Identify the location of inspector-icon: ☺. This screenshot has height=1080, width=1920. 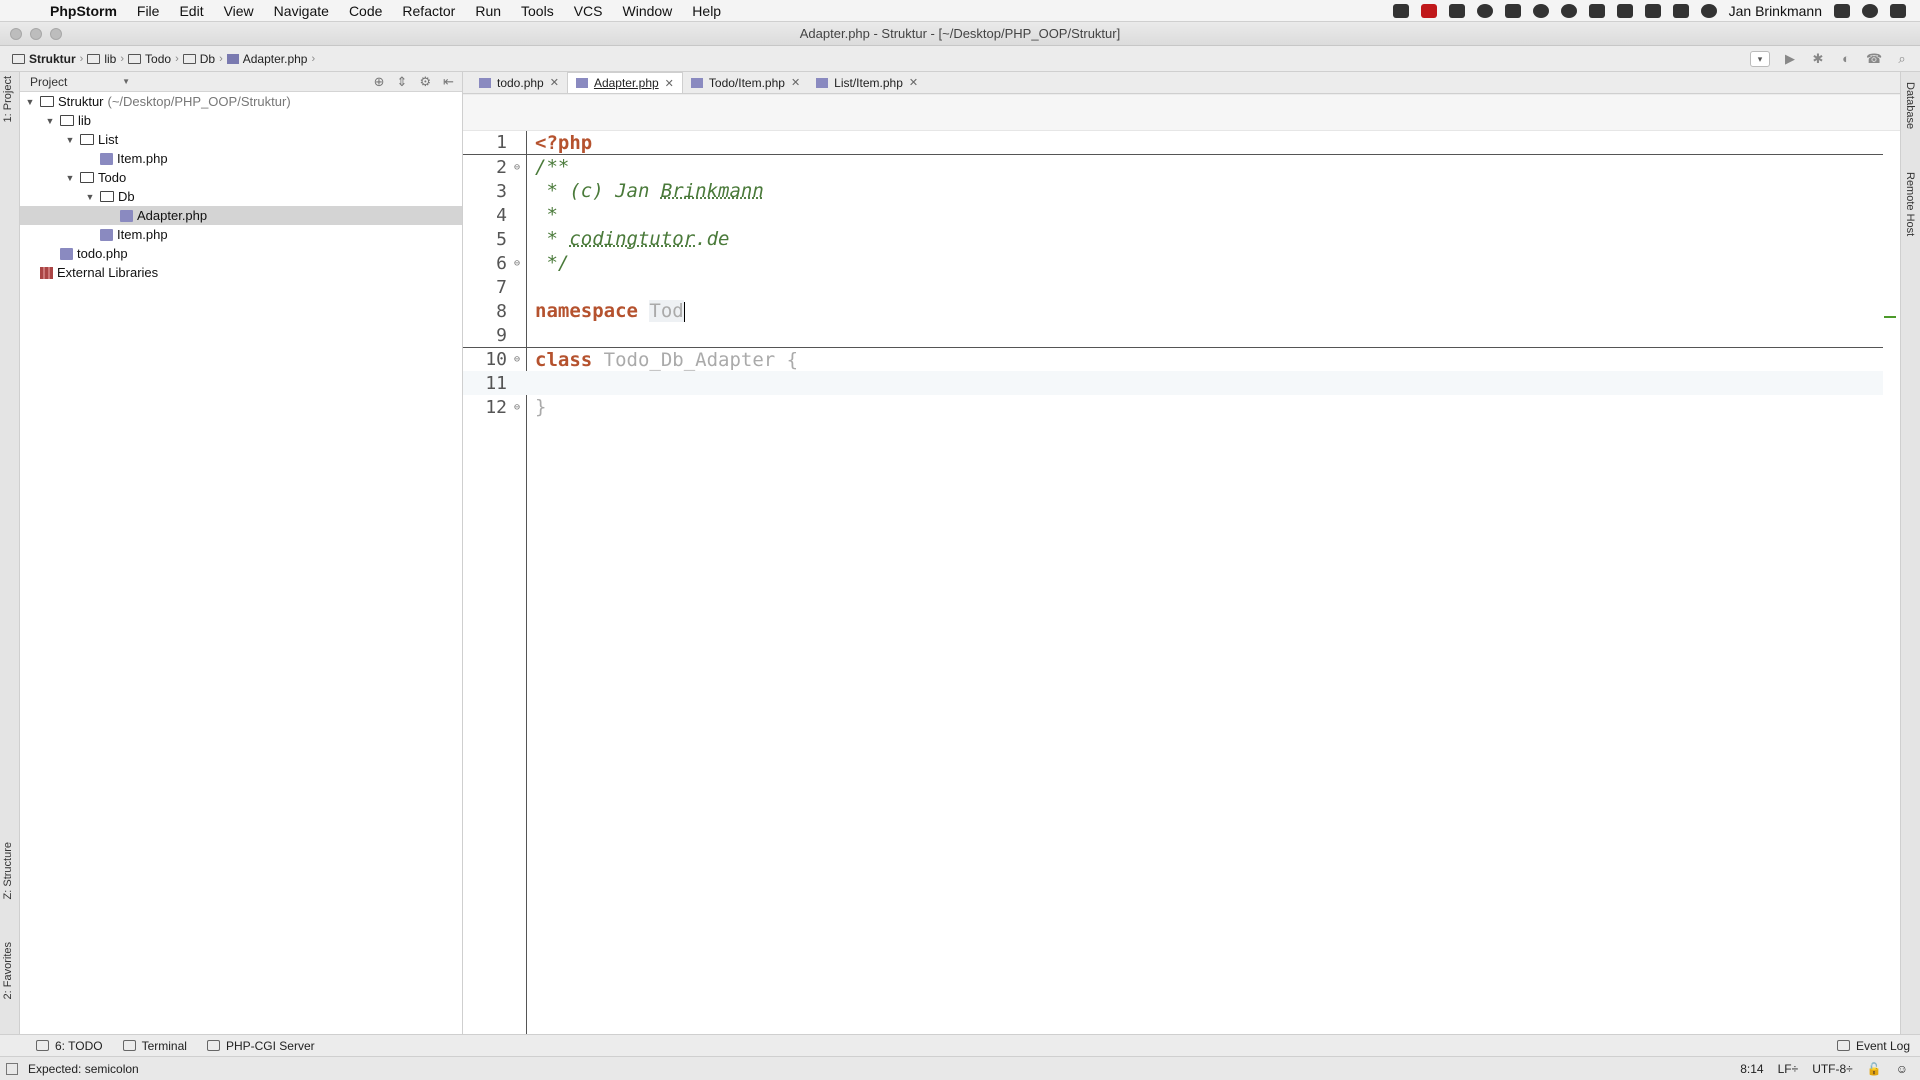
(1902, 1069).